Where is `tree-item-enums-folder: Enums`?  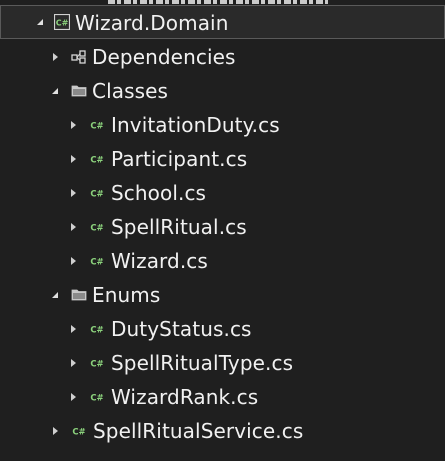
tree-item-enums-folder: Enums is located at coordinates (222, 295).